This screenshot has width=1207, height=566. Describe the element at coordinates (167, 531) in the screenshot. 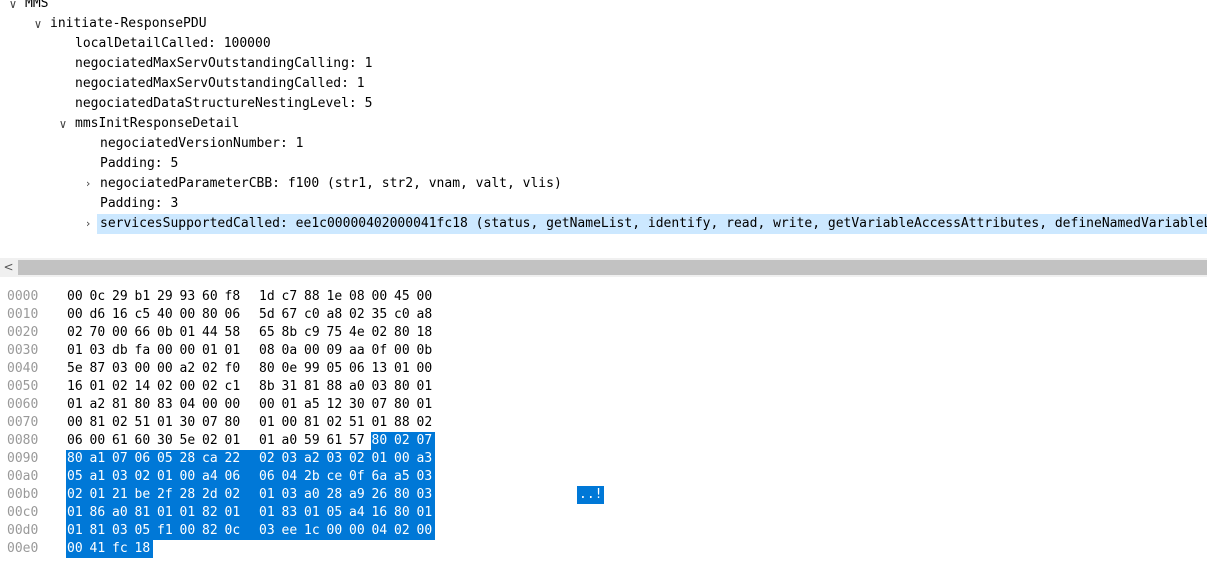

I see `hex-byte: f1` at that location.